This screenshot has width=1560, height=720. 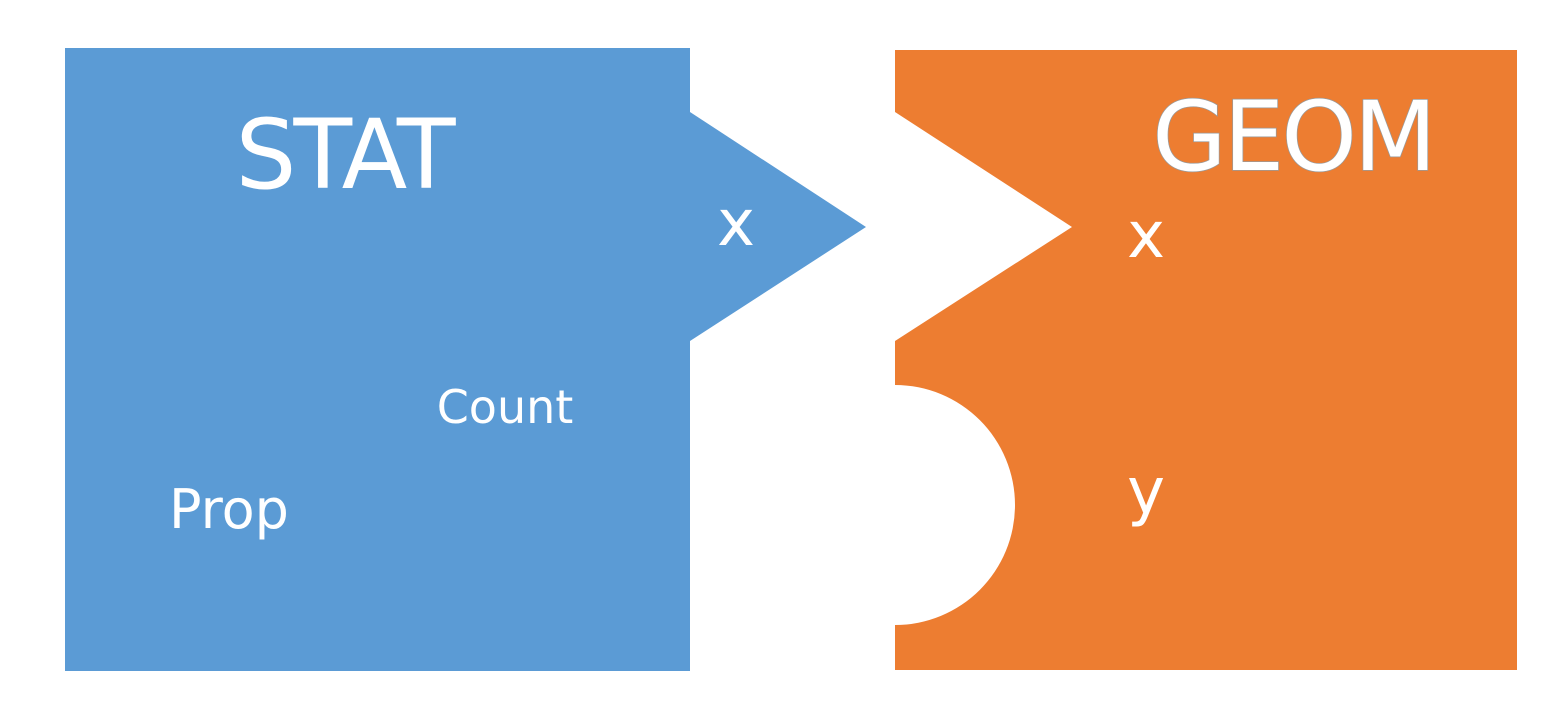 What do you see at coordinates (229, 509) in the screenshot?
I see `stat-prop-label: Prop` at bounding box center [229, 509].